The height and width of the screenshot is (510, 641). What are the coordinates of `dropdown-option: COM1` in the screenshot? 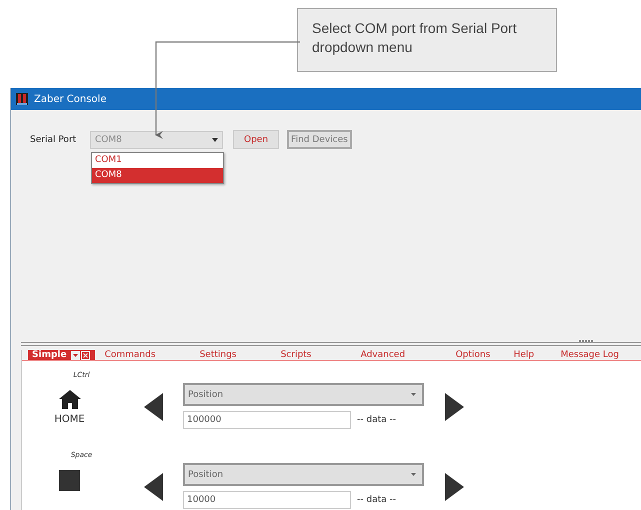 It's located at (157, 160).